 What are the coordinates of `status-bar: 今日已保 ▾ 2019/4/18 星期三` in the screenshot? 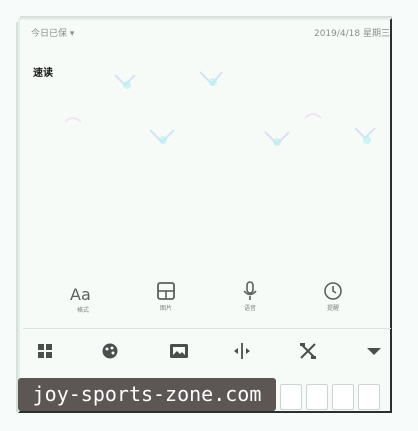 It's located at (210, 33).